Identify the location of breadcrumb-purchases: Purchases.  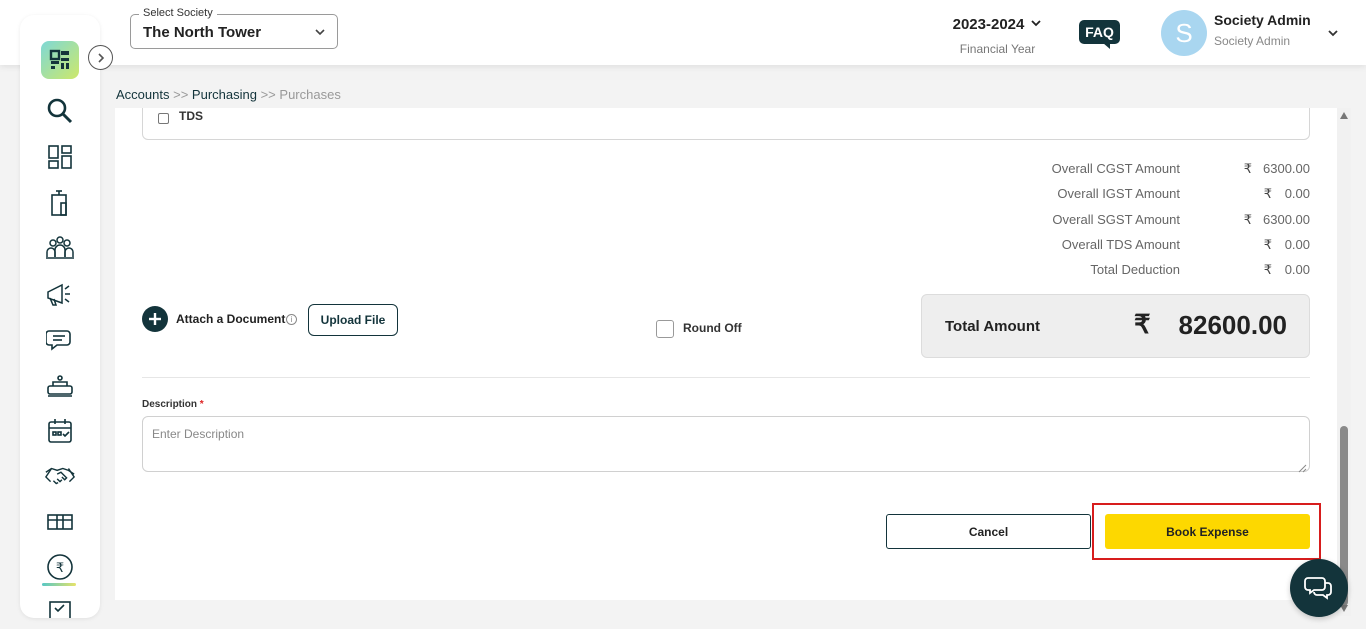
(310, 94).